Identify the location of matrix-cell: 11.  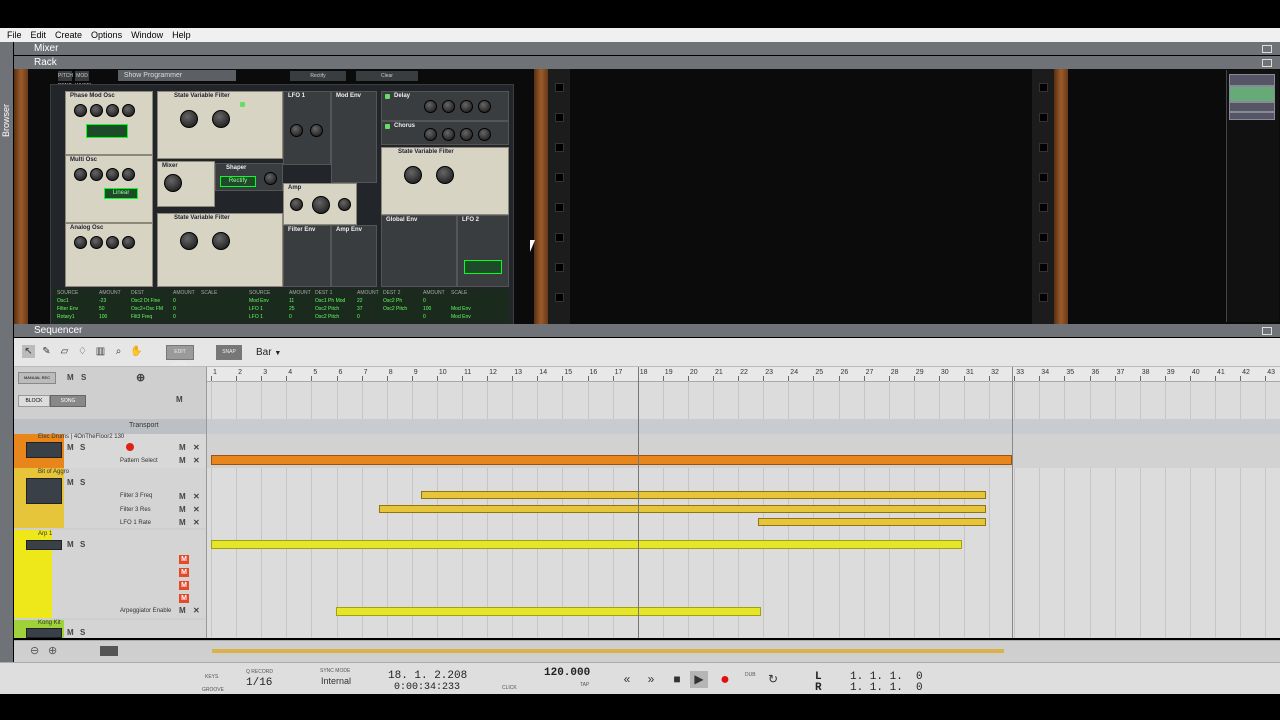
(291, 301).